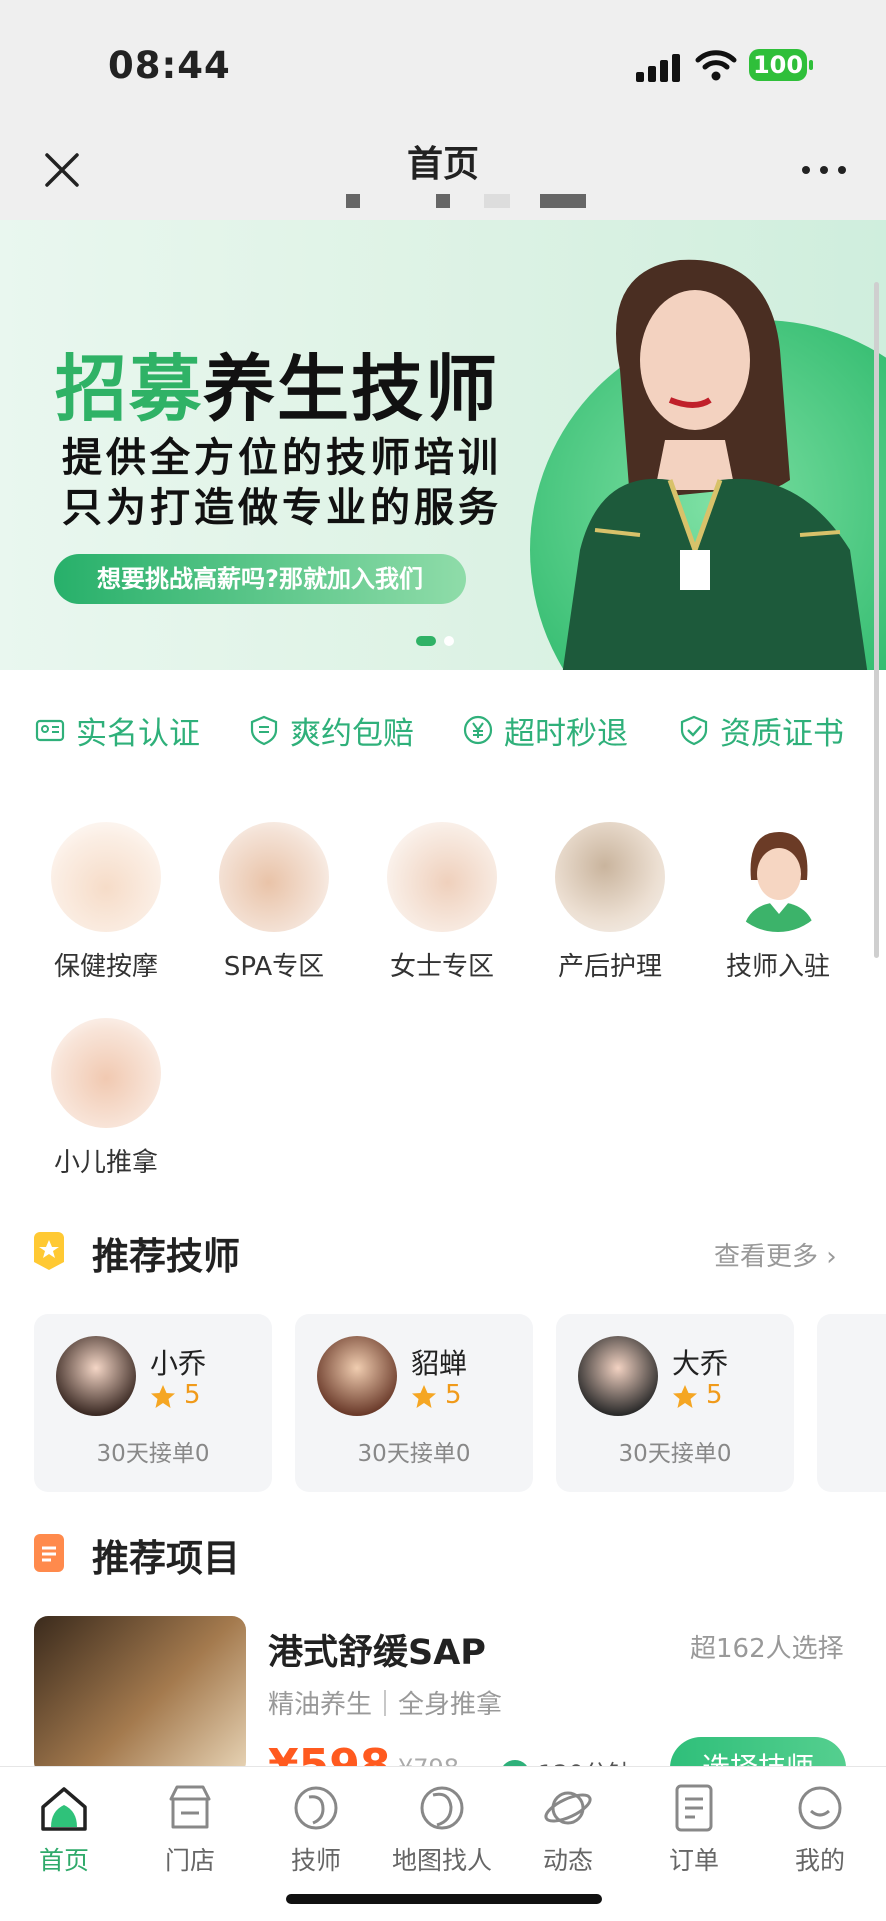 Image resolution: width=886 pixels, height=1921 pixels. I want to click on banner-title-highlight: 招募, so click(129, 389).